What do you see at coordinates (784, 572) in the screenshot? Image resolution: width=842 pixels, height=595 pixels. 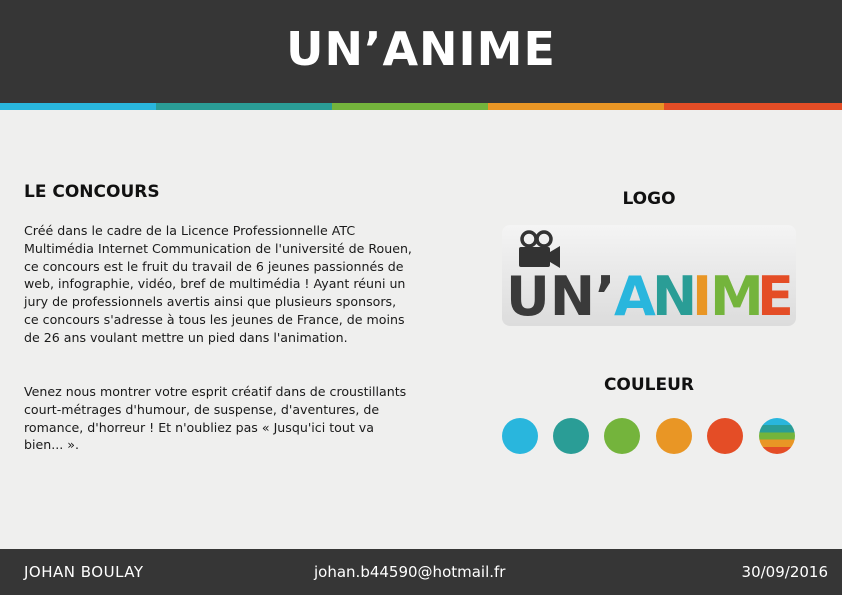 I see `footer-date: 30/09/2016` at bounding box center [784, 572].